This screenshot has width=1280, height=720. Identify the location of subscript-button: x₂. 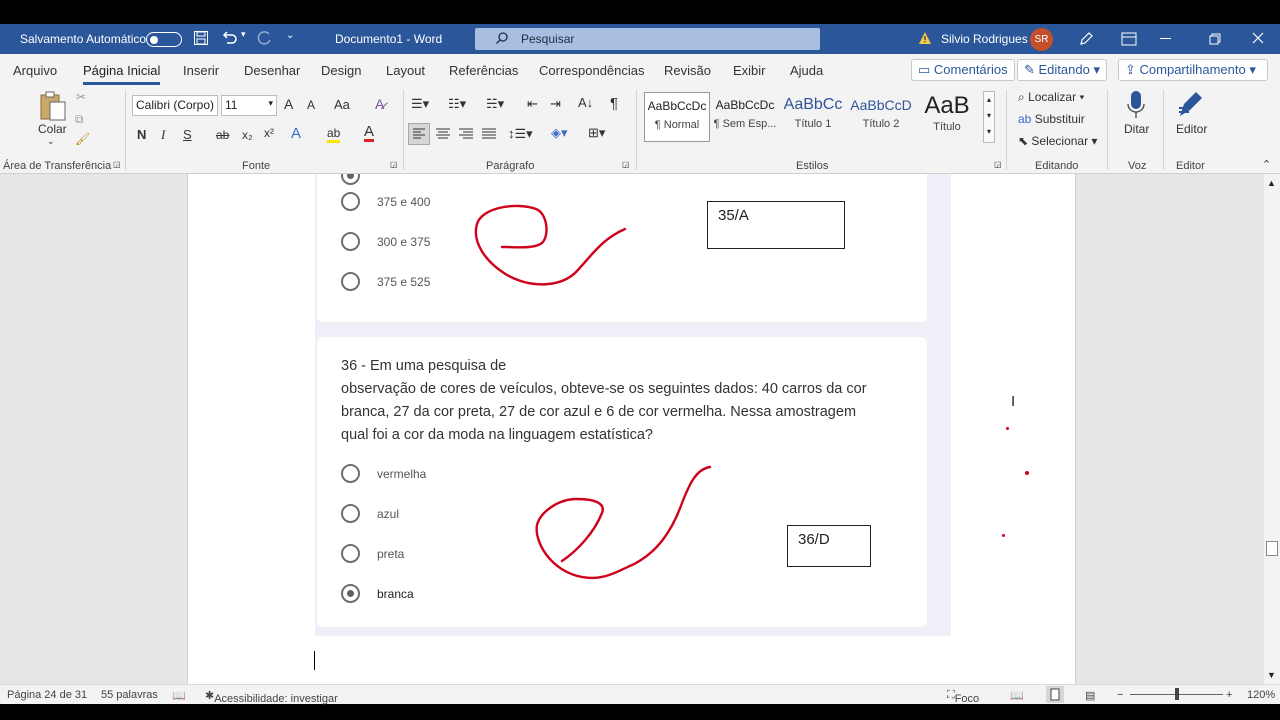
(247, 135).